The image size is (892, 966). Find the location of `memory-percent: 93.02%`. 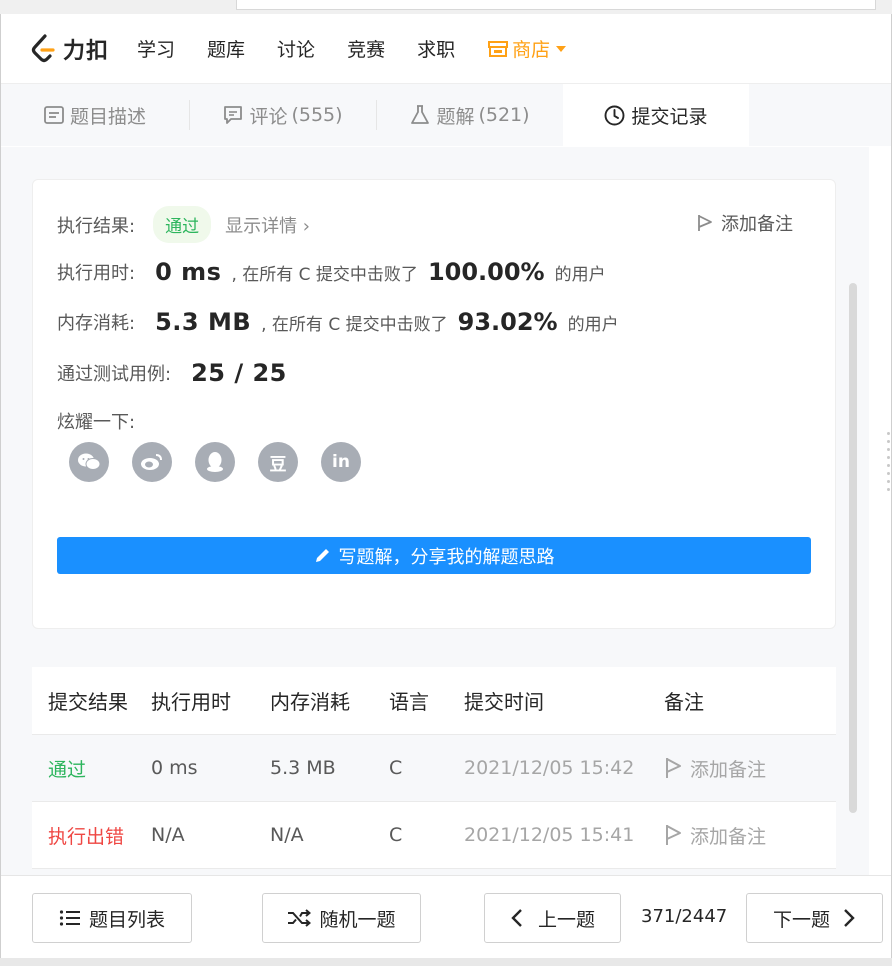

memory-percent: 93.02% is located at coordinates (507, 322).